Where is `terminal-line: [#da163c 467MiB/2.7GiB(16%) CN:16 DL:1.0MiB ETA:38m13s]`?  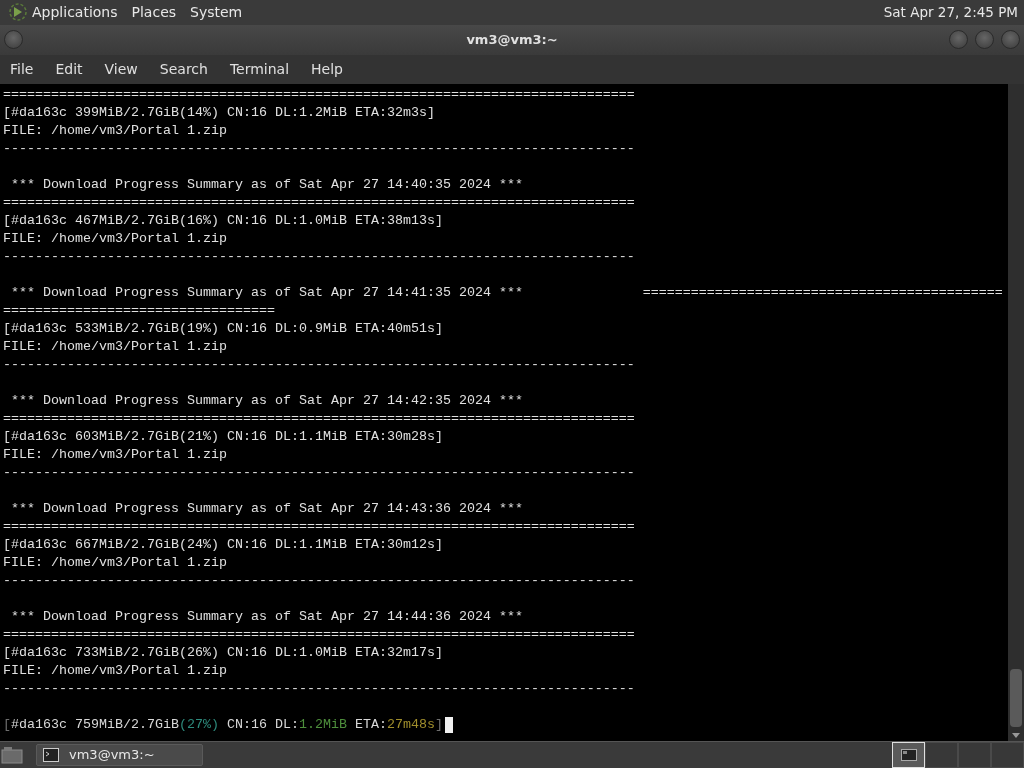
terminal-line: [#da163c 467MiB/2.7GiB(16%) CN:16 DL:1.0MiB ETA:38m13s] is located at coordinates (222, 220).